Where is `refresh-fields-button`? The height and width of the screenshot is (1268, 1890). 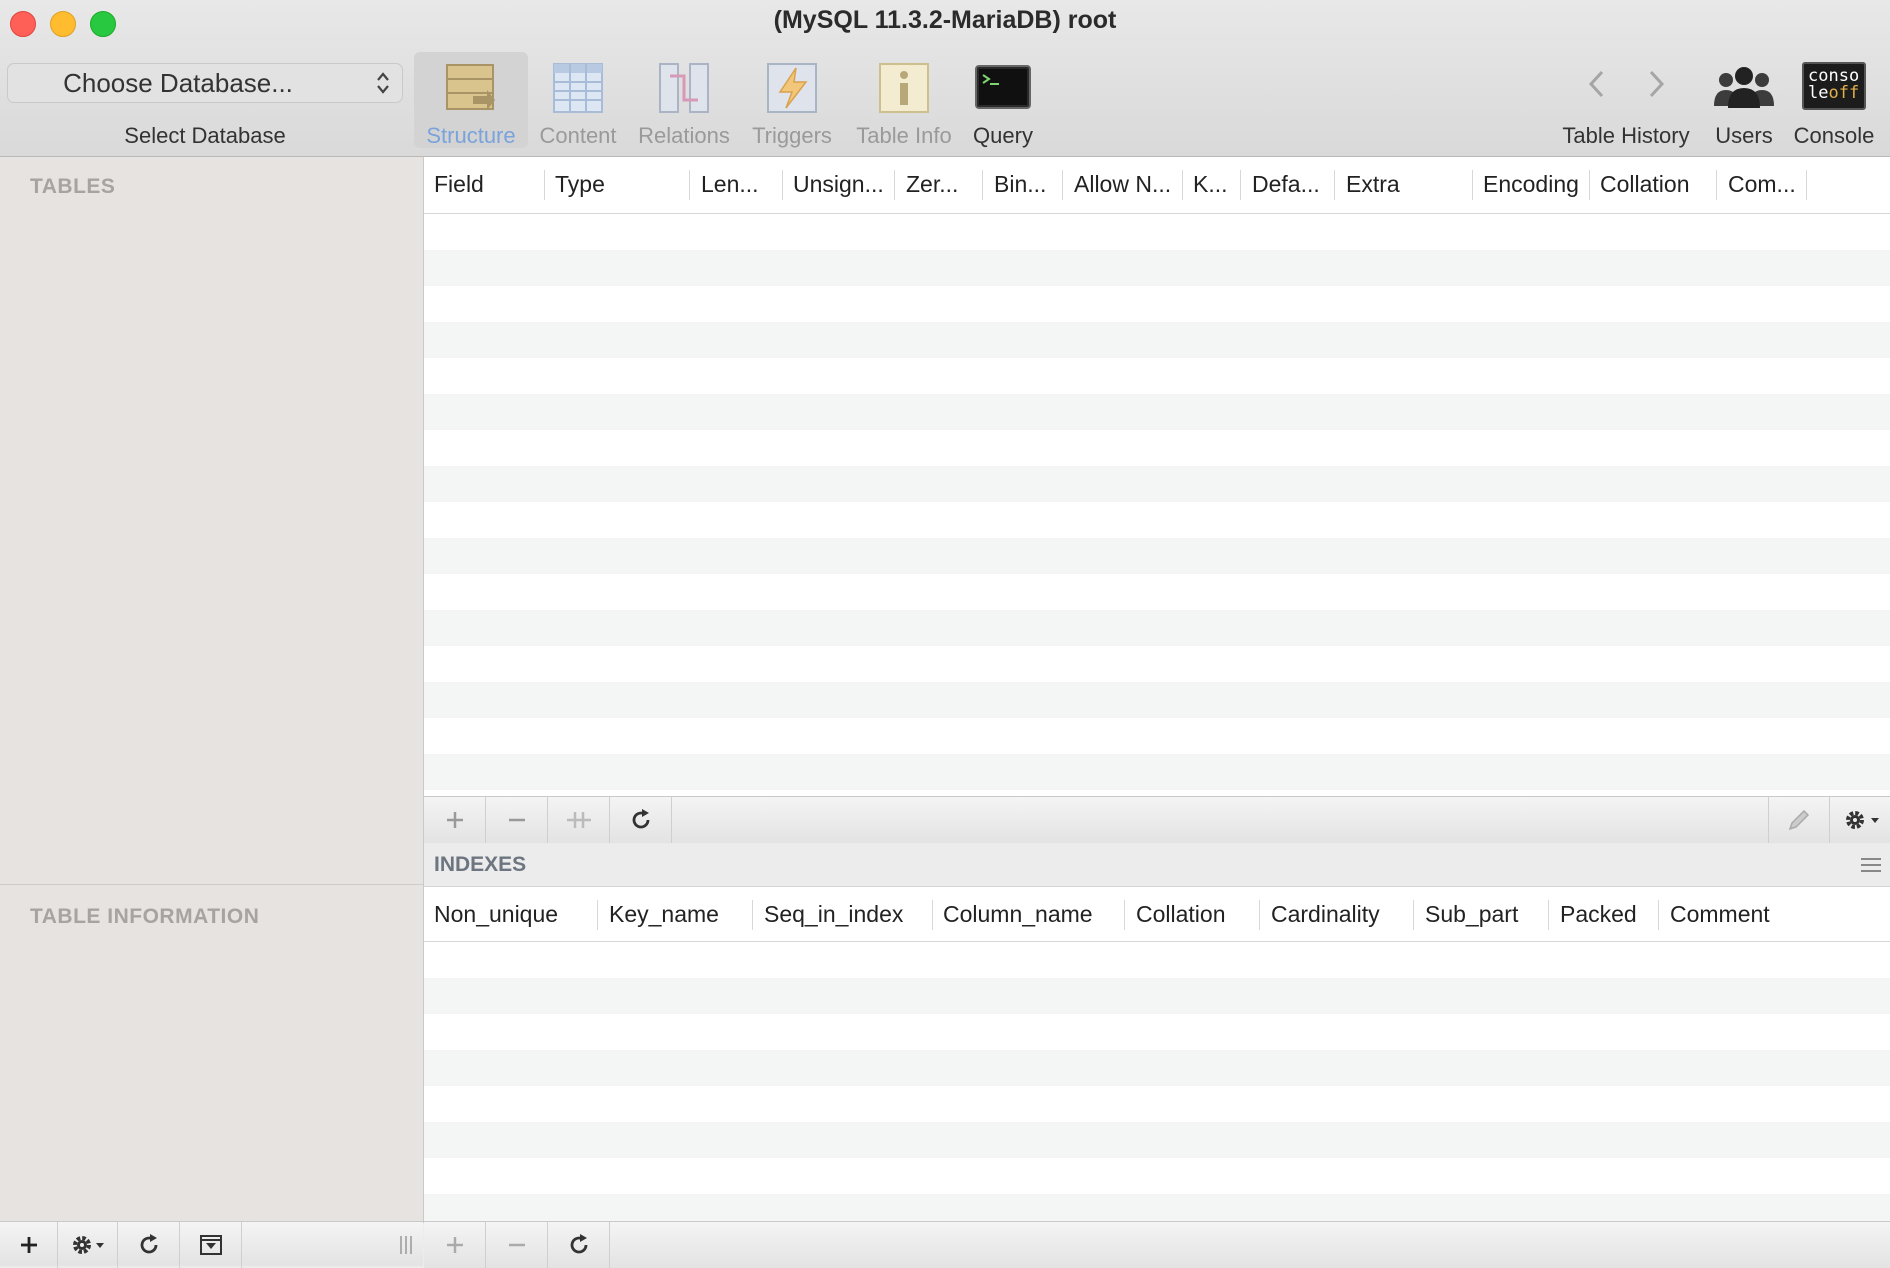
refresh-fields-button is located at coordinates (641, 820).